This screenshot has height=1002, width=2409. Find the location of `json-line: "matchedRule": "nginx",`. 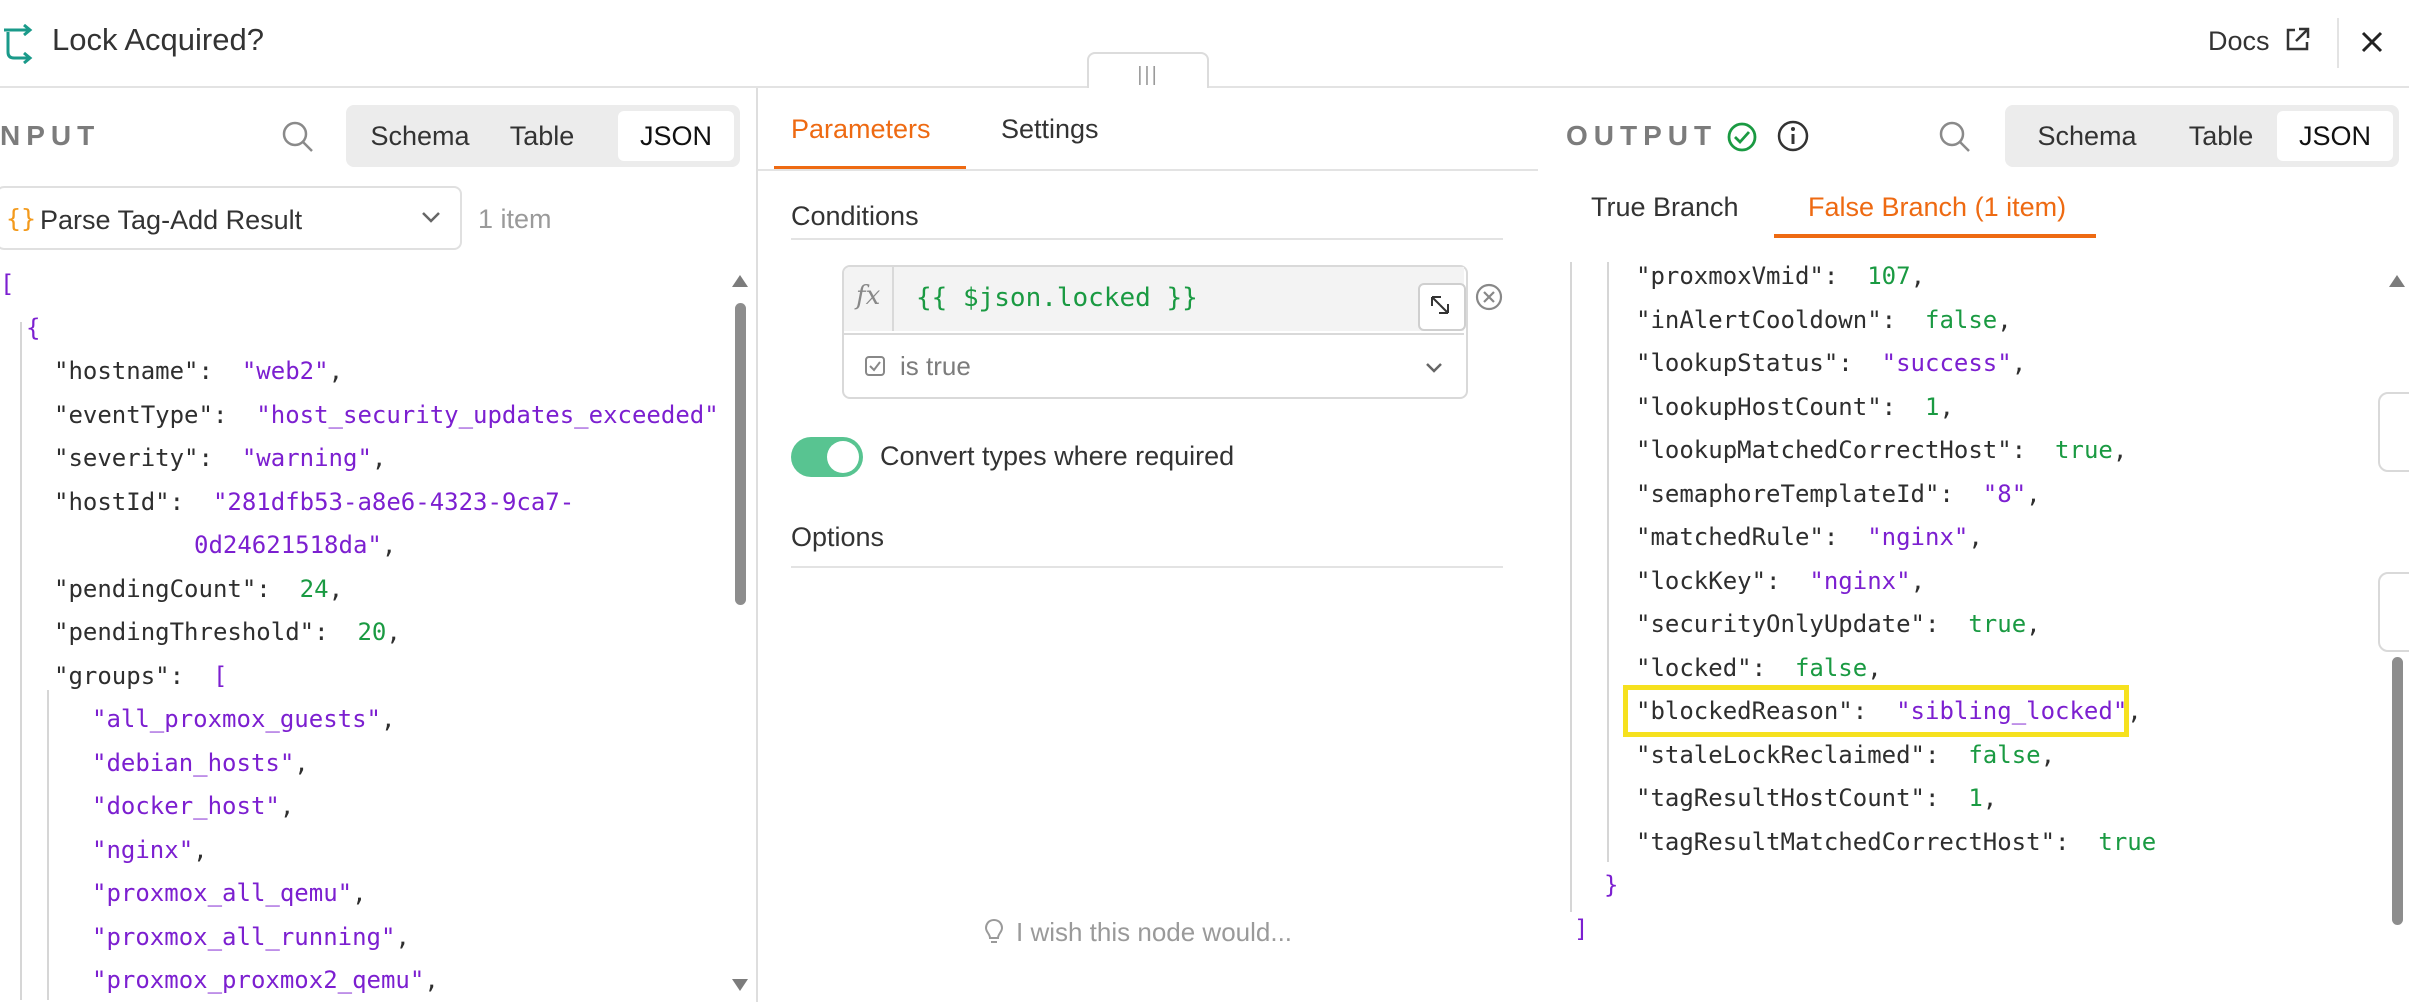

json-line: "matchedRule": "nginx", is located at coordinates (1809, 537).